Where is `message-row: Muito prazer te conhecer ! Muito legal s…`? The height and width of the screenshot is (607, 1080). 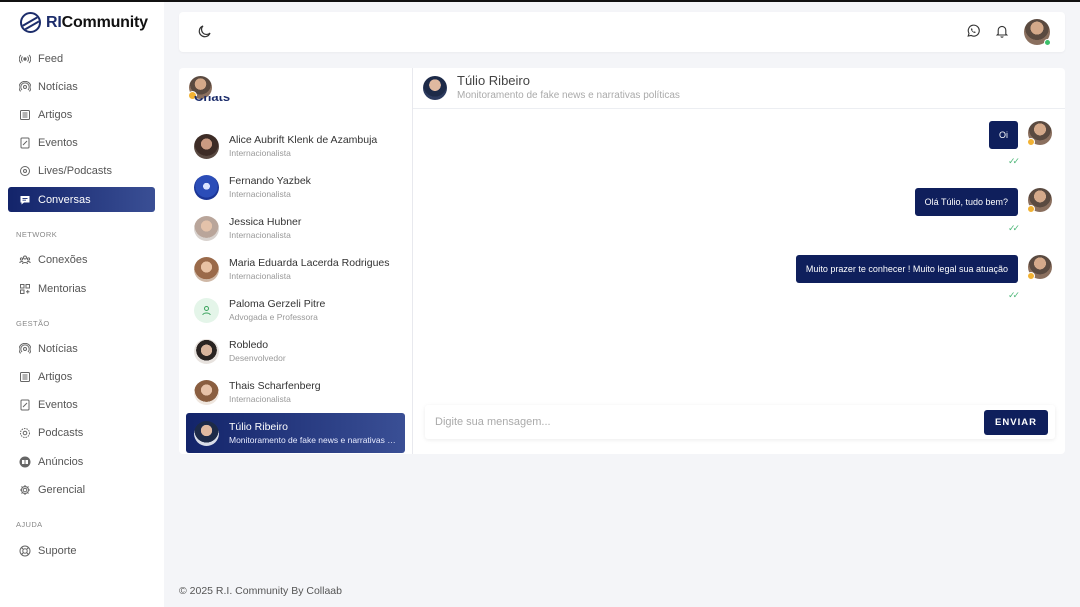
message-row: Muito prazer te conhecer ! Muito legal s… is located at coordinates (923, 269).